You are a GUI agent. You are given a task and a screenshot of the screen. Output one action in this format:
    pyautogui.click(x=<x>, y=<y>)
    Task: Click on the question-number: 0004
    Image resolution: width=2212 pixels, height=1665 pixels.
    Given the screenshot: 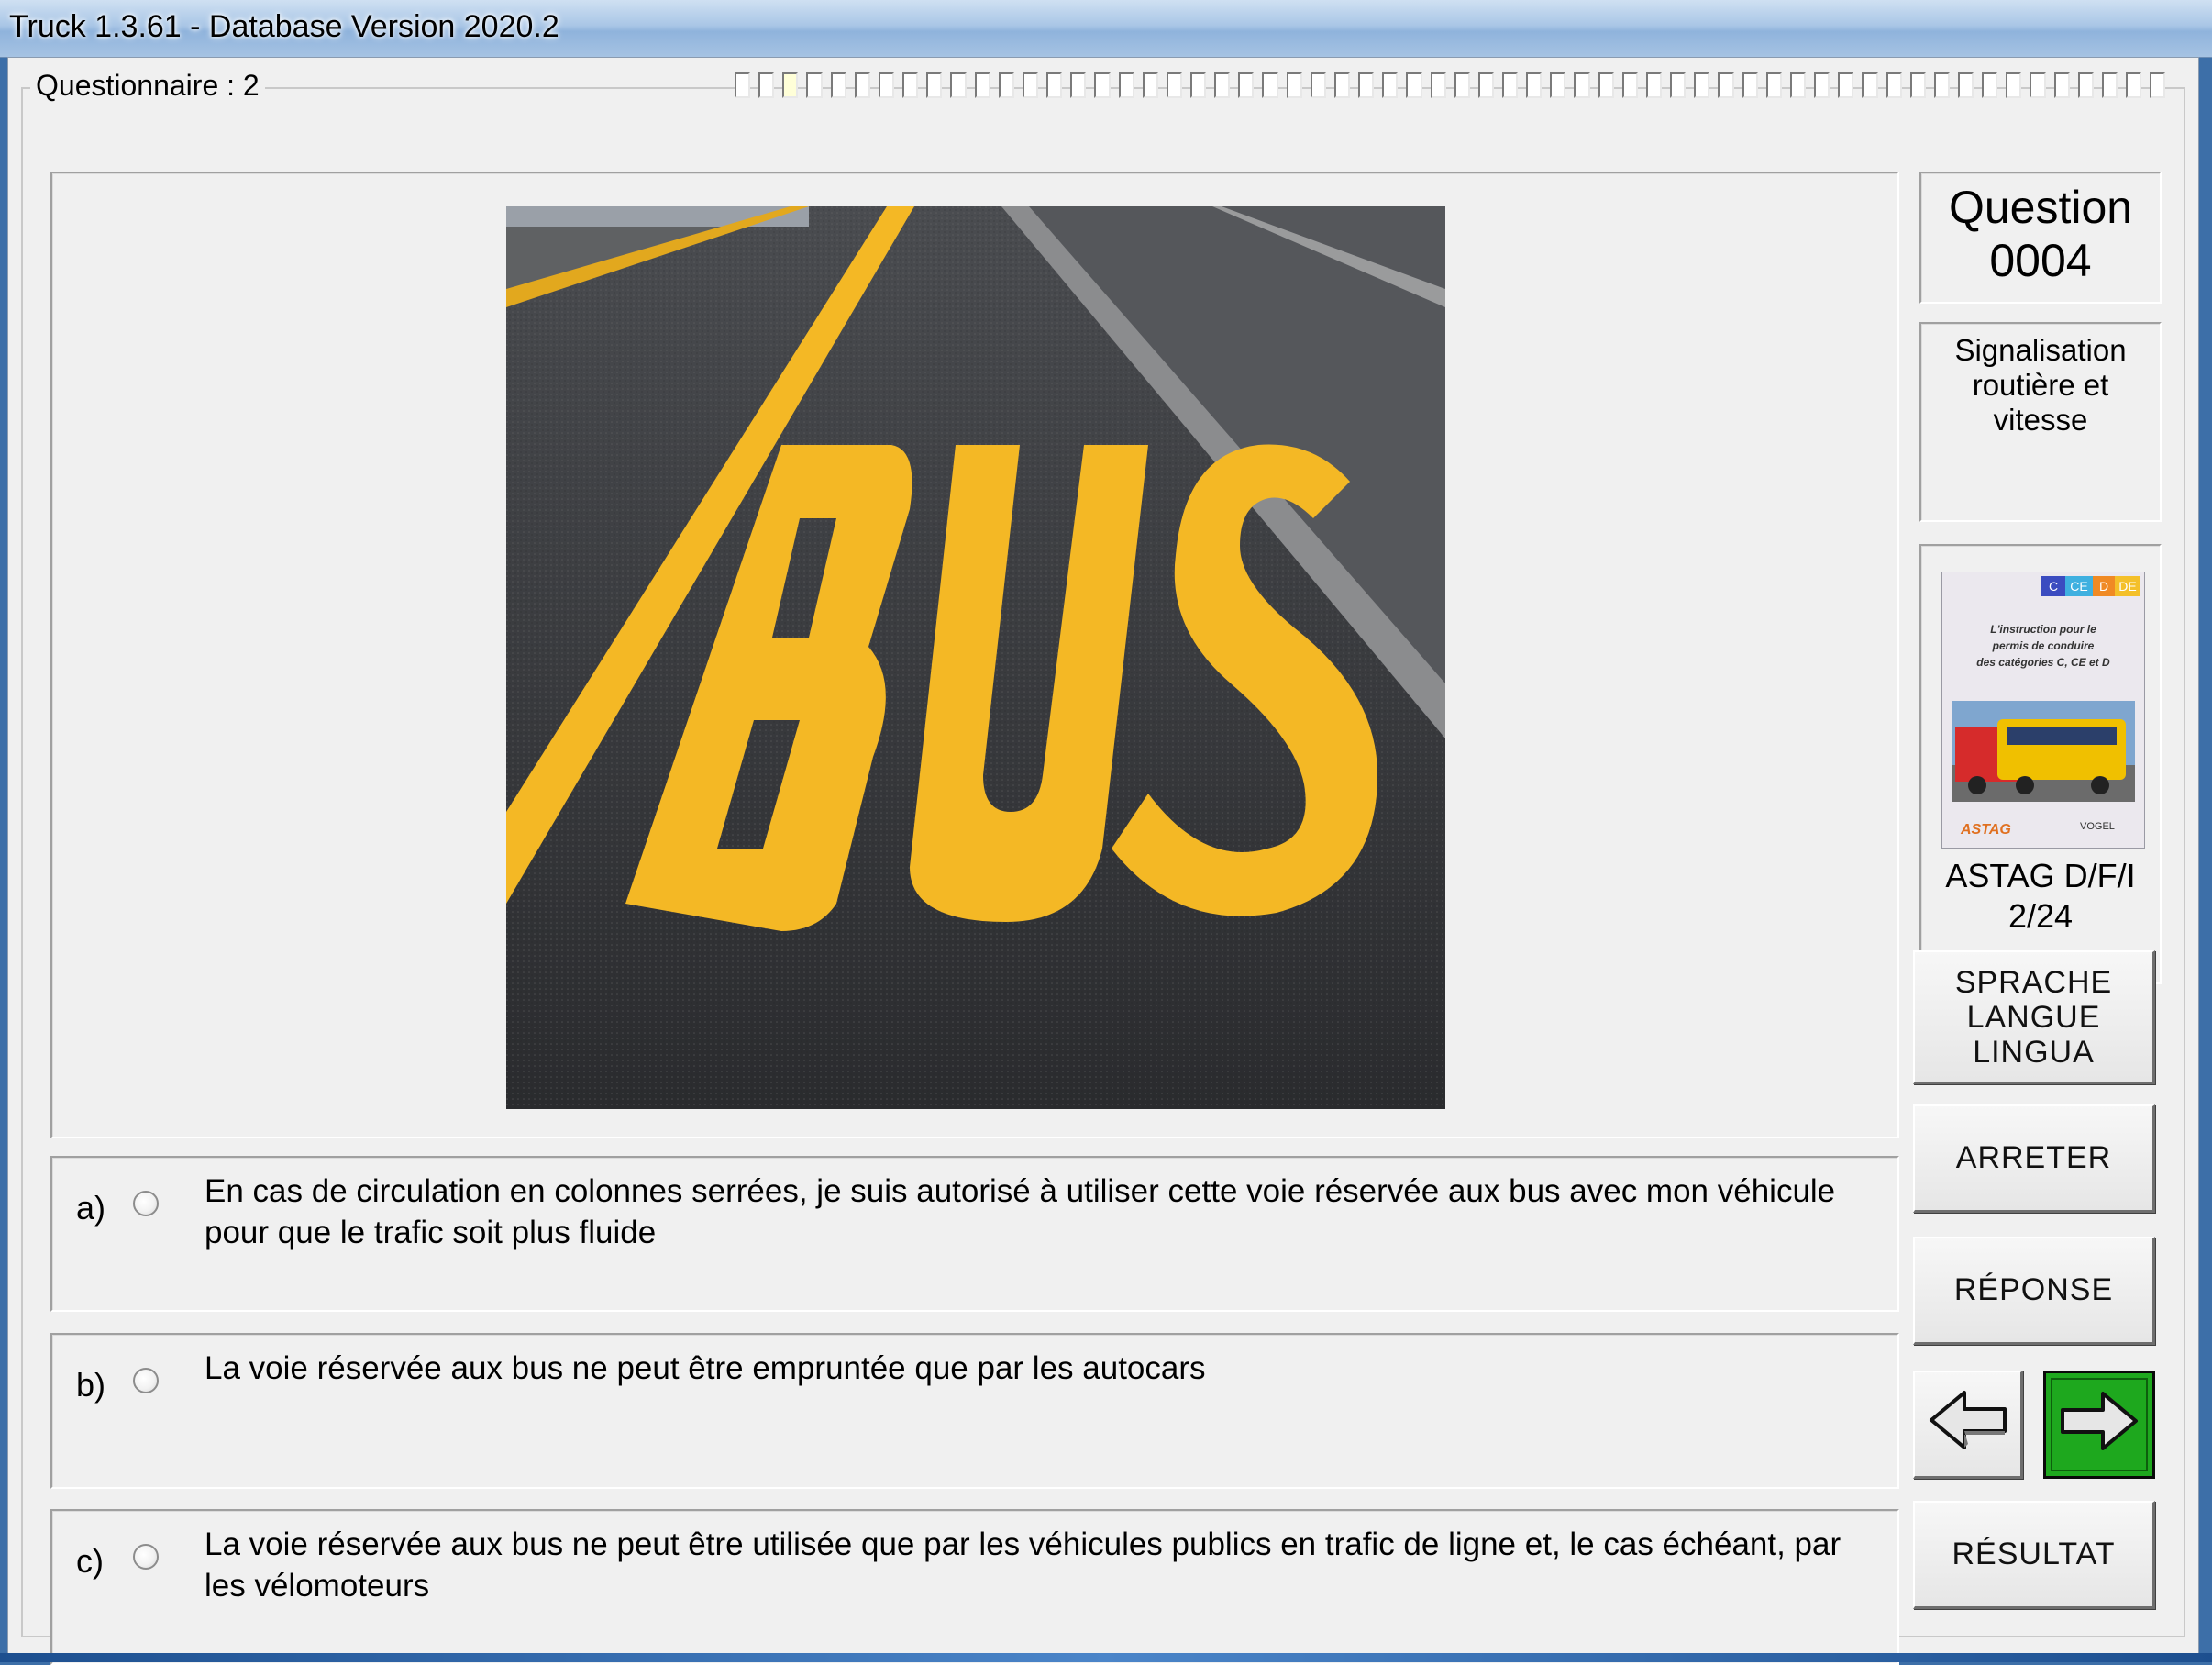 What is the action you would take?
    pyautogui.click(x=2040, y=260)
    